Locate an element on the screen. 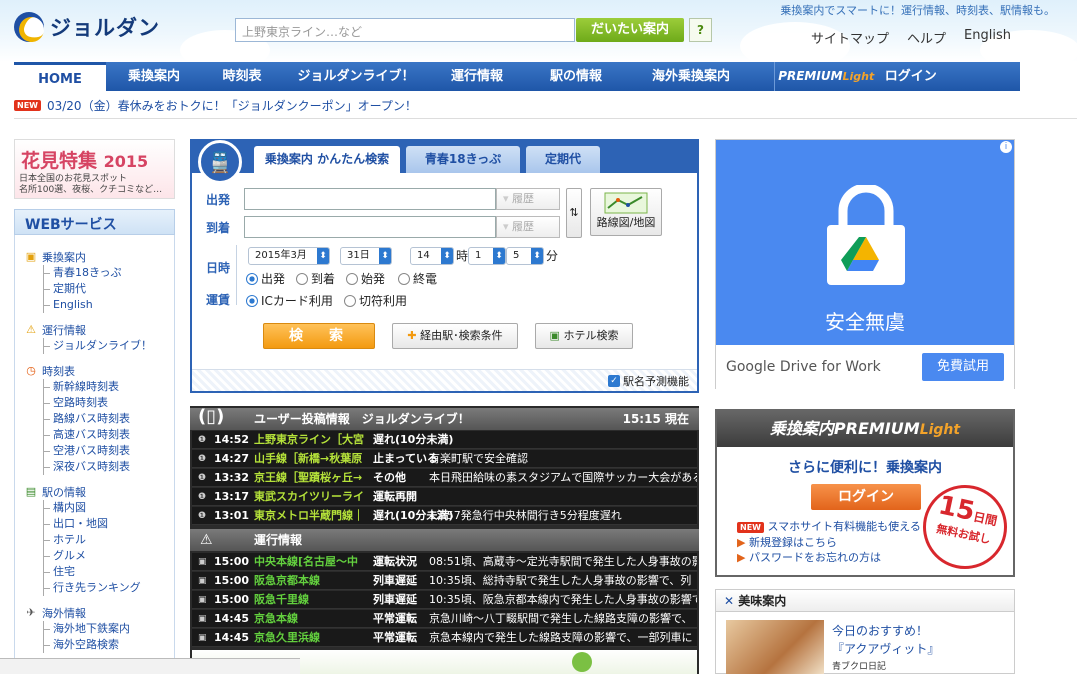 The height and width of the screenshot is (674, 1077). sidebar-link: 高速バス時刻表 is located at coordinates (109, 435).